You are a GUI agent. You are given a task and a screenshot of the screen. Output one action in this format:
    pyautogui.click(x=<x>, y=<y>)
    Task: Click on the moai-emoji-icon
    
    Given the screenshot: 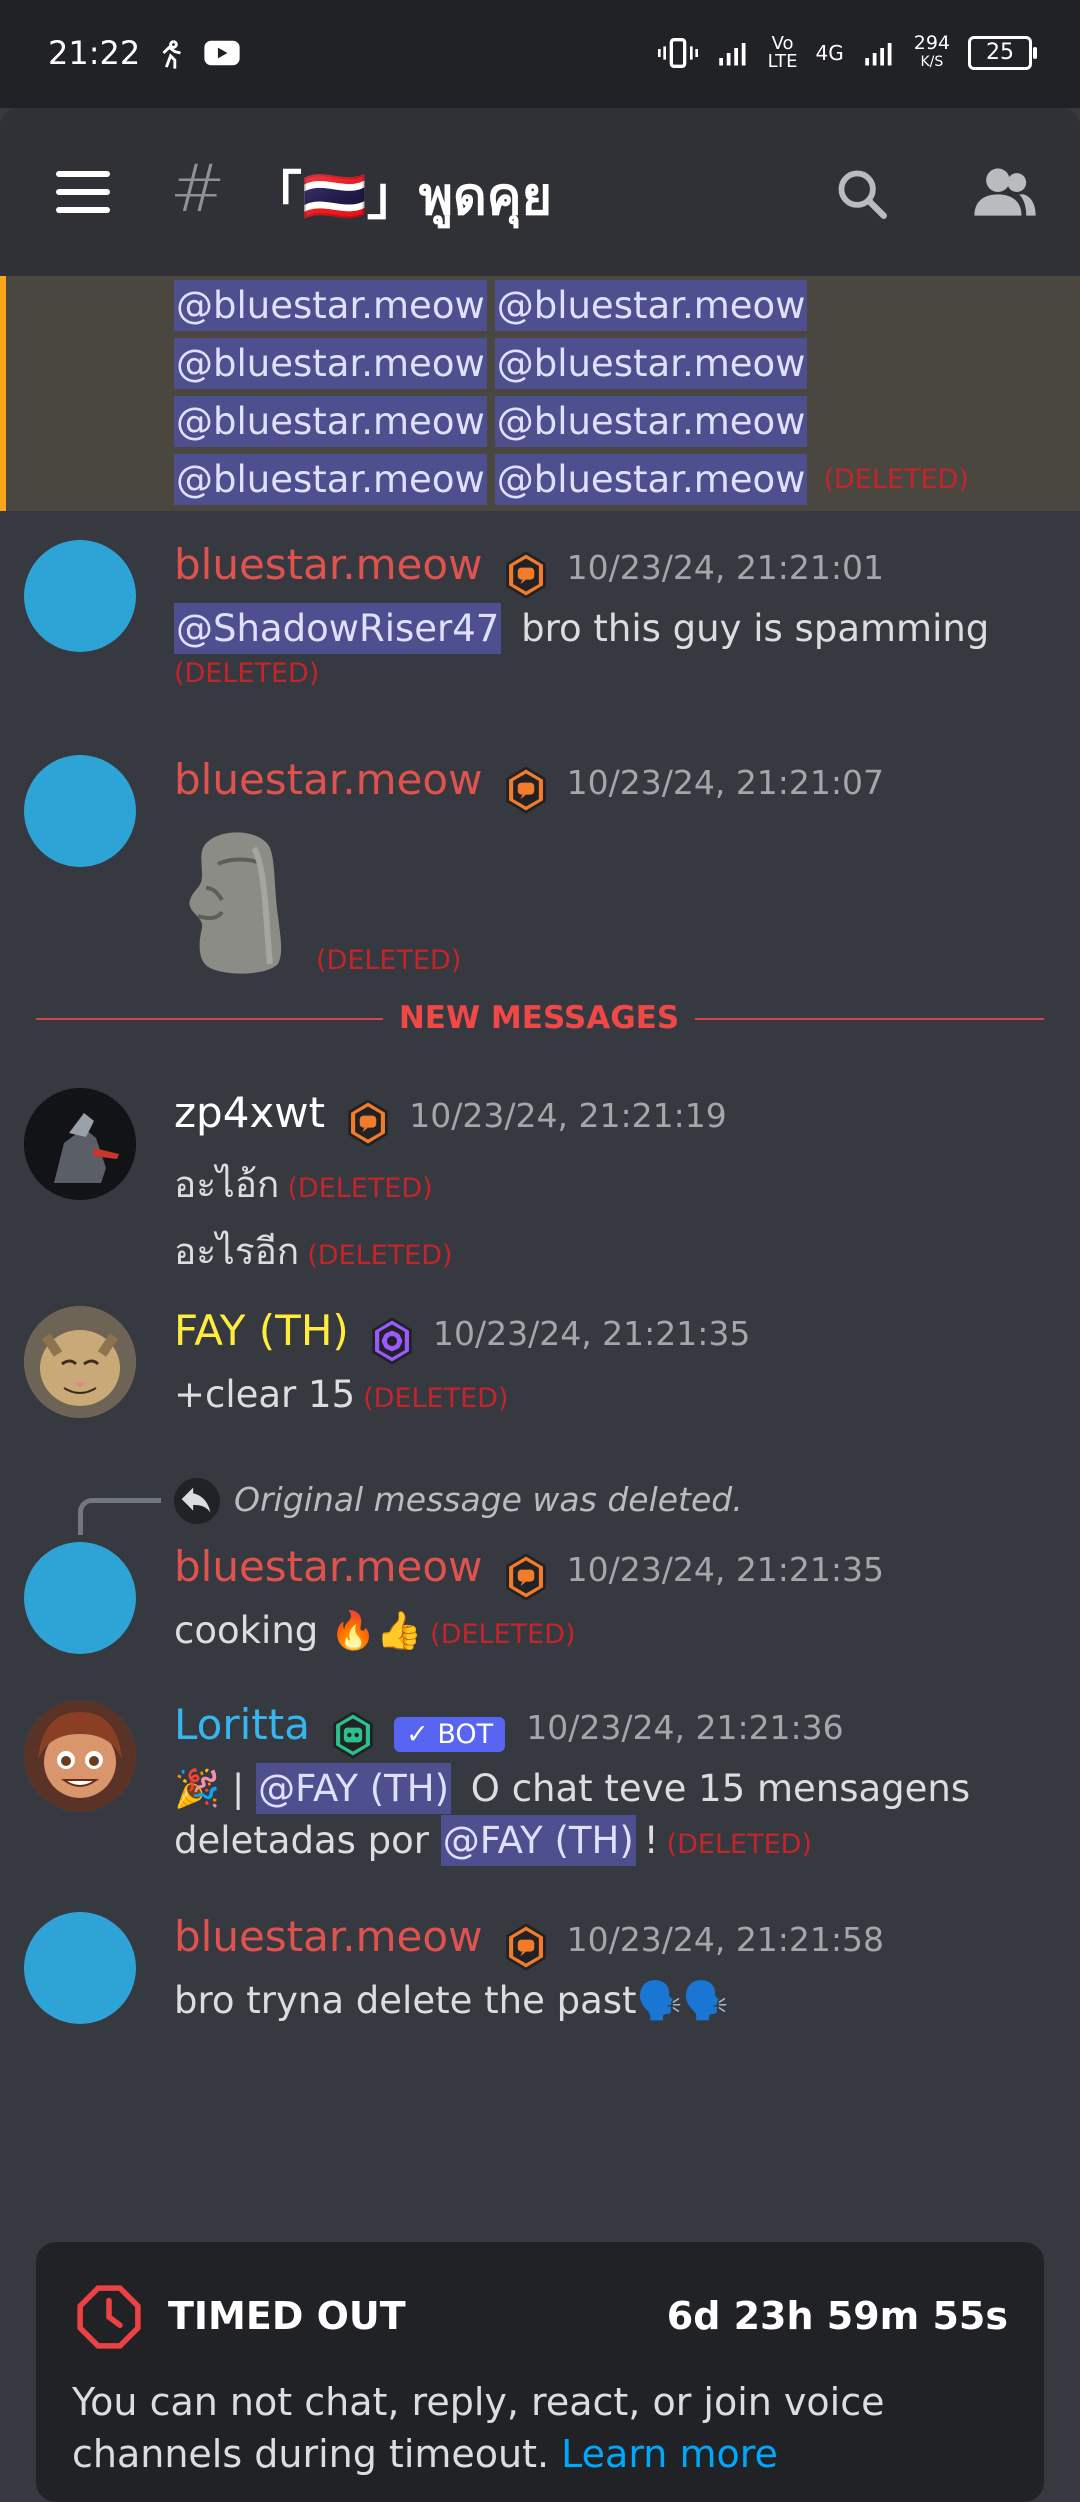 What is the action you would take?
    pyautogui.click(x=234, y=903)
    